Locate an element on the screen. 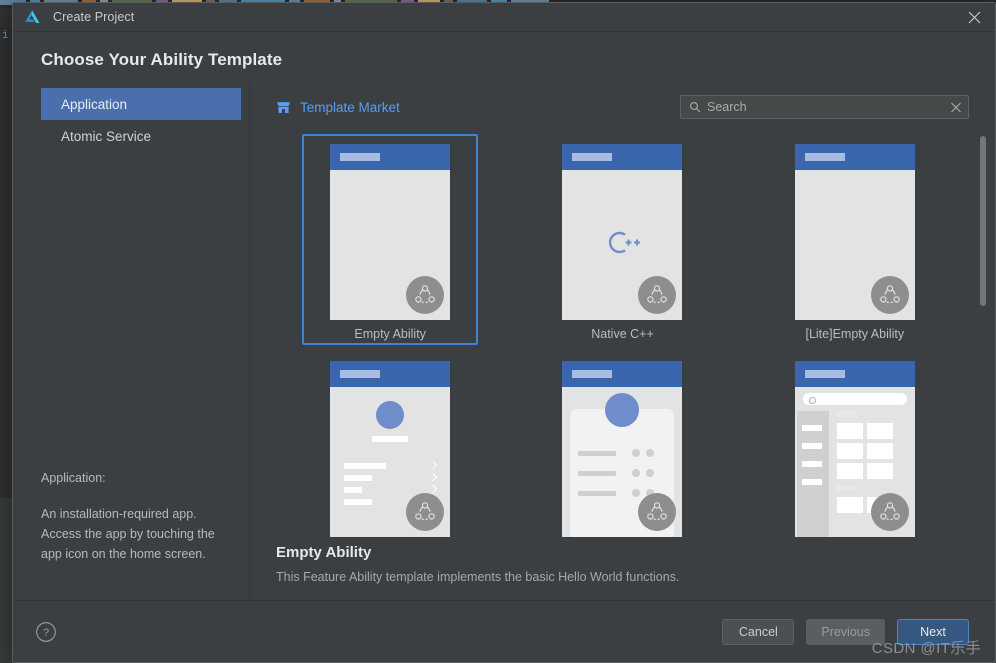  cancel-button: Cancel is located at coordinates (758, 631).